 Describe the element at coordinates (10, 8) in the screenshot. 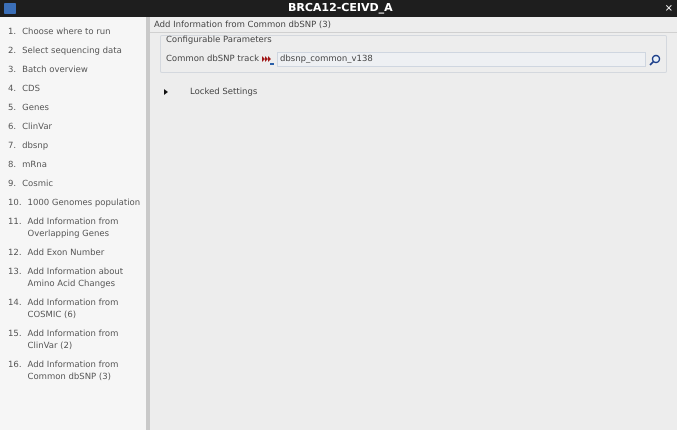

I see `app-icon` at that location.